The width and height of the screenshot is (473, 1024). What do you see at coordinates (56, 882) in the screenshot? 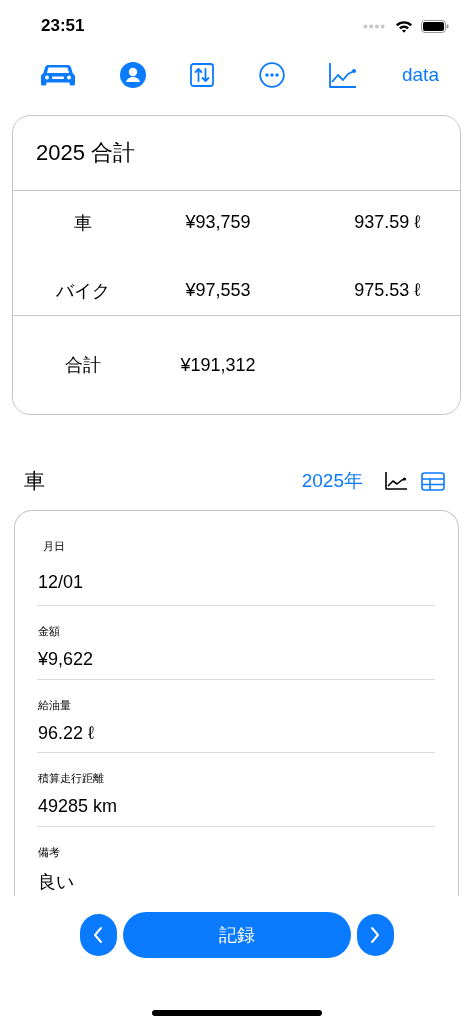
I see `field-value: 良い` at bounding box center [56, 882].